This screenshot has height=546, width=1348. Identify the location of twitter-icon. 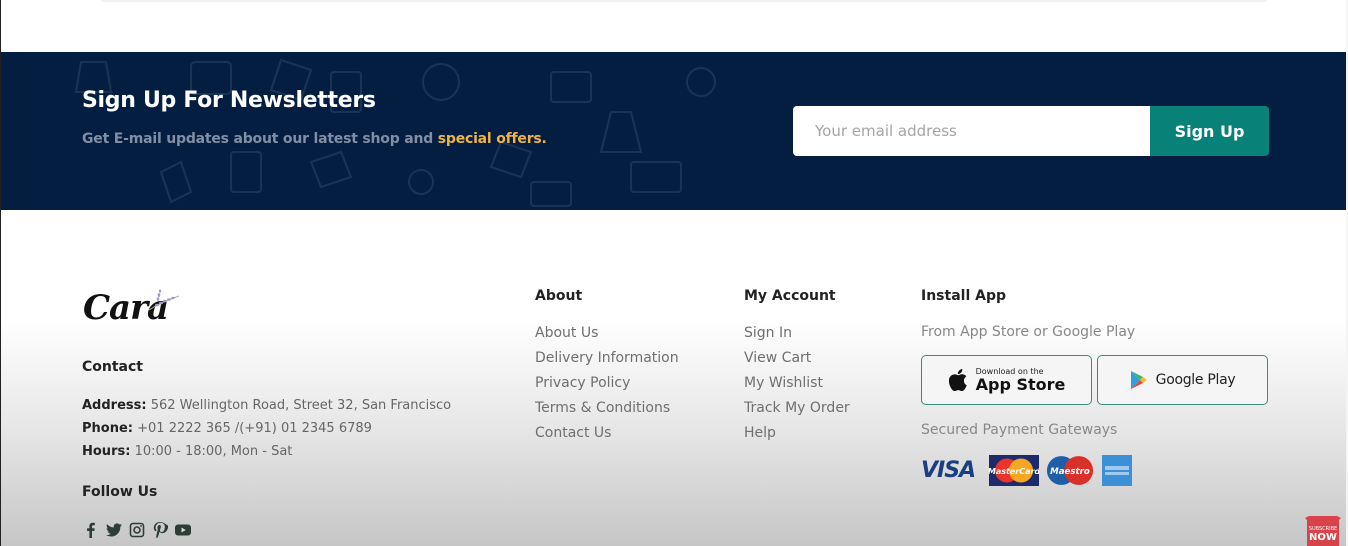
(113, 529).